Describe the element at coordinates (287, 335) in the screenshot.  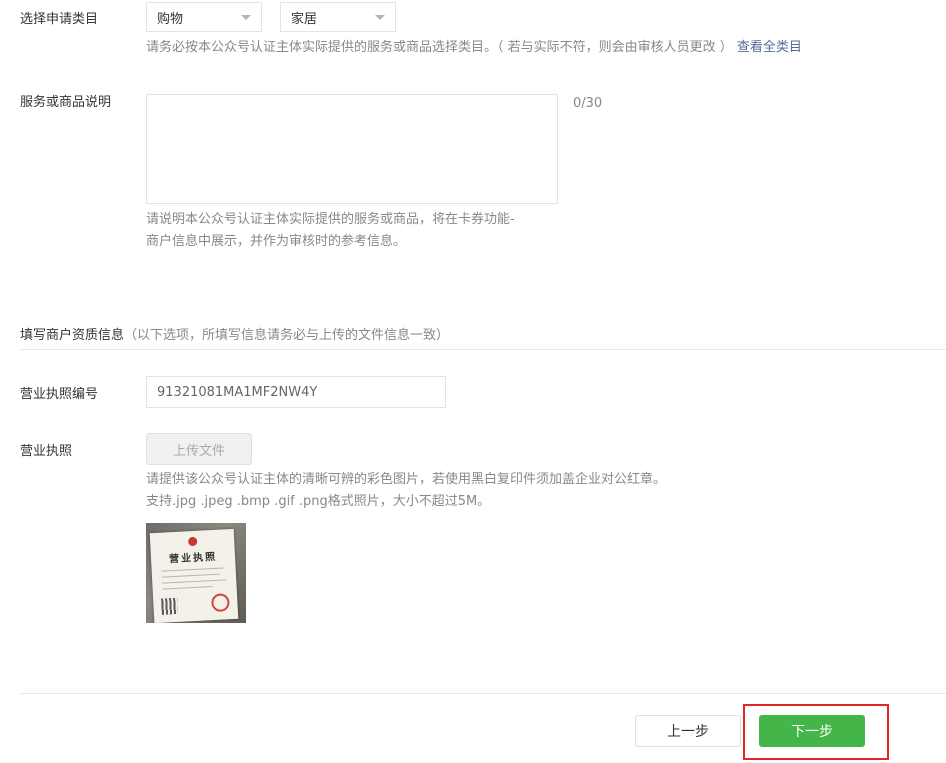
I see `qualification-subtitle: （以下选项，所填写信息请务必与上传的文件信息一致）` at that location.